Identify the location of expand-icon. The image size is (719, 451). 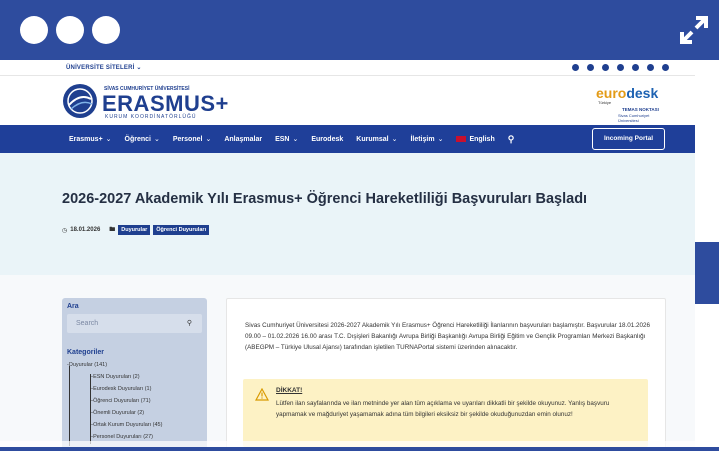
(694, 30).